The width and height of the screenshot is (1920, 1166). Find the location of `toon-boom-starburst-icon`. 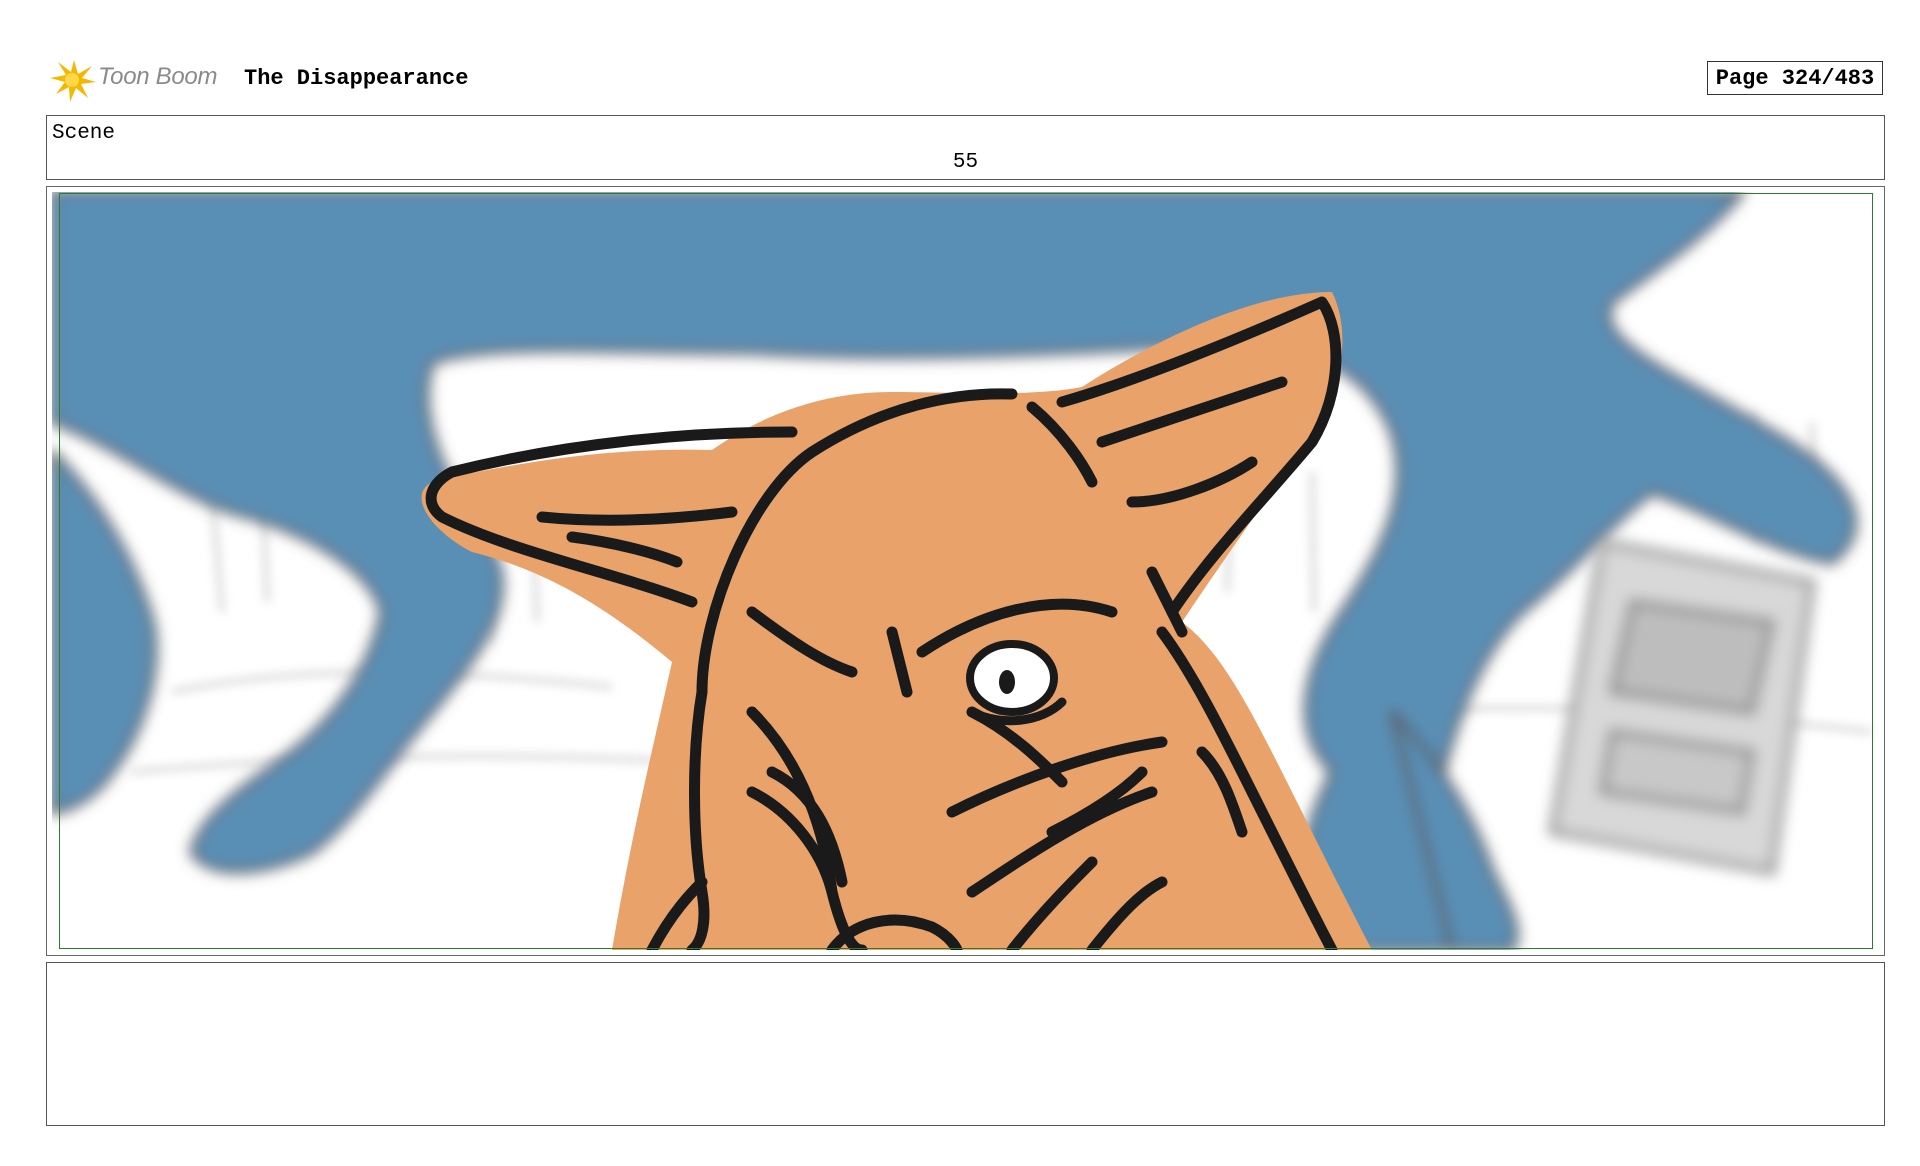

toon-boom-starburst-icon is located at coordinates (73, 81).